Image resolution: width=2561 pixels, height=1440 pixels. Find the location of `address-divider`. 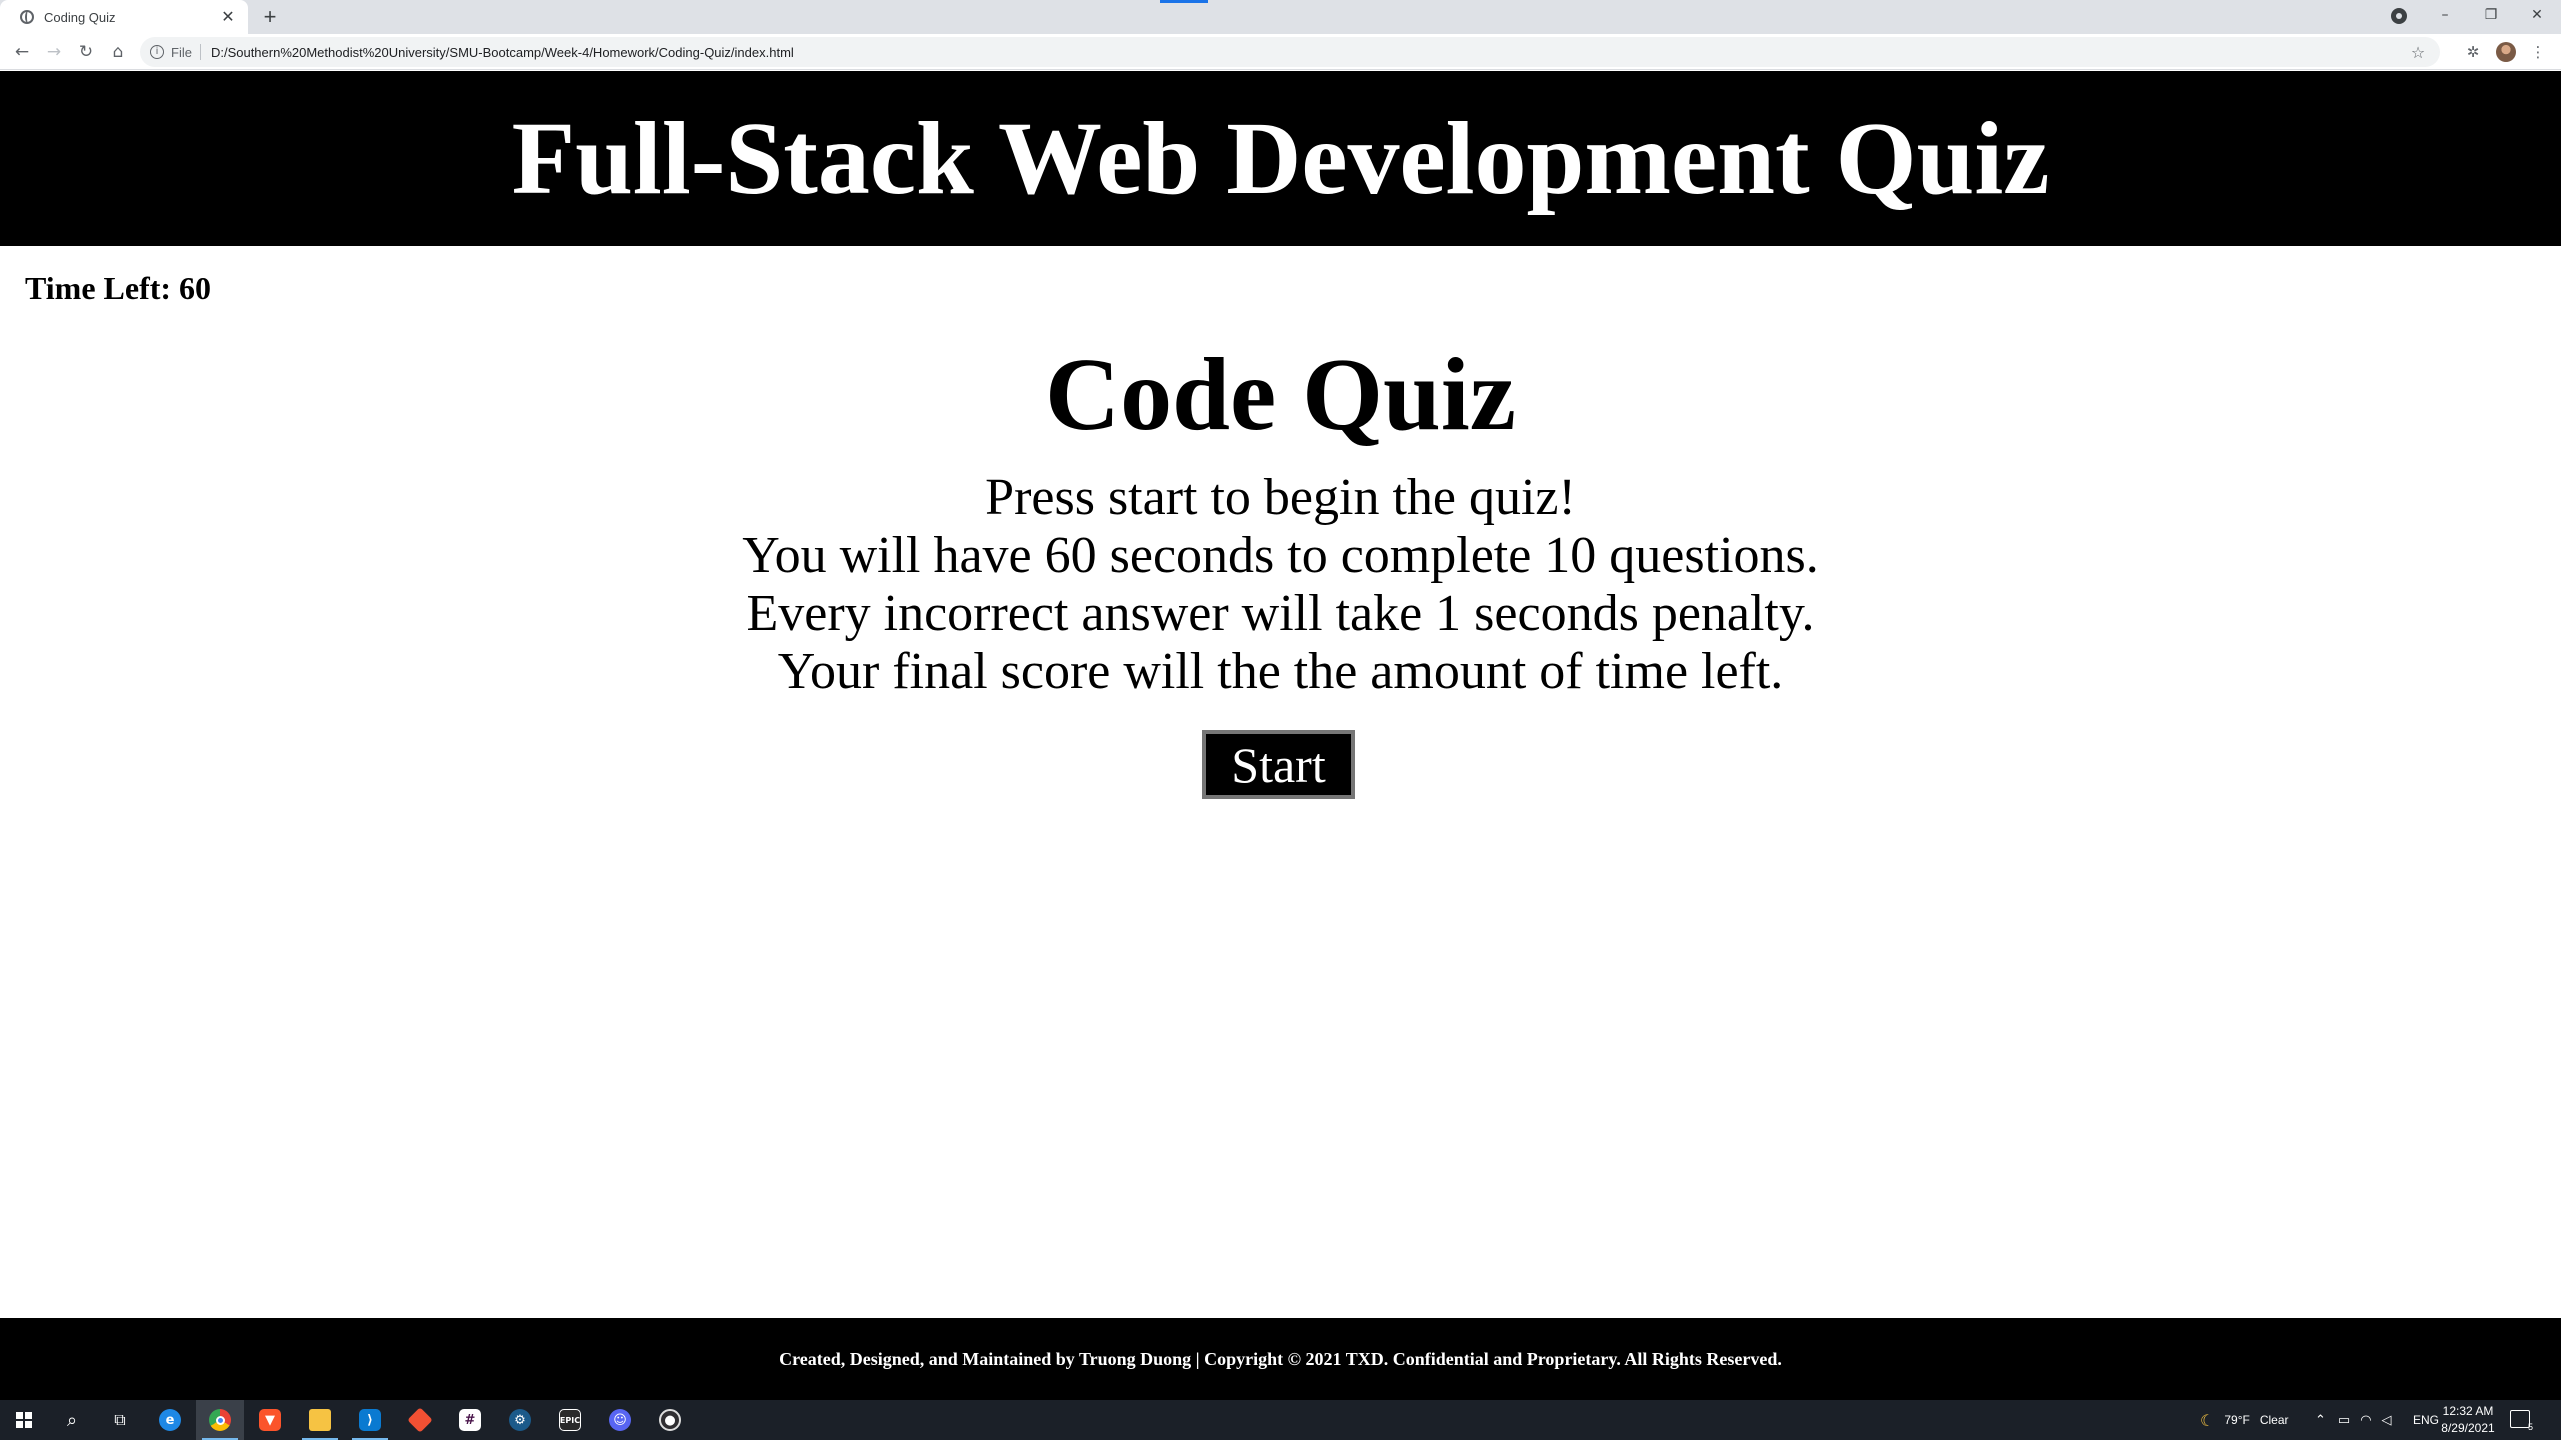

address-divider is located at coordinates (200, 52).